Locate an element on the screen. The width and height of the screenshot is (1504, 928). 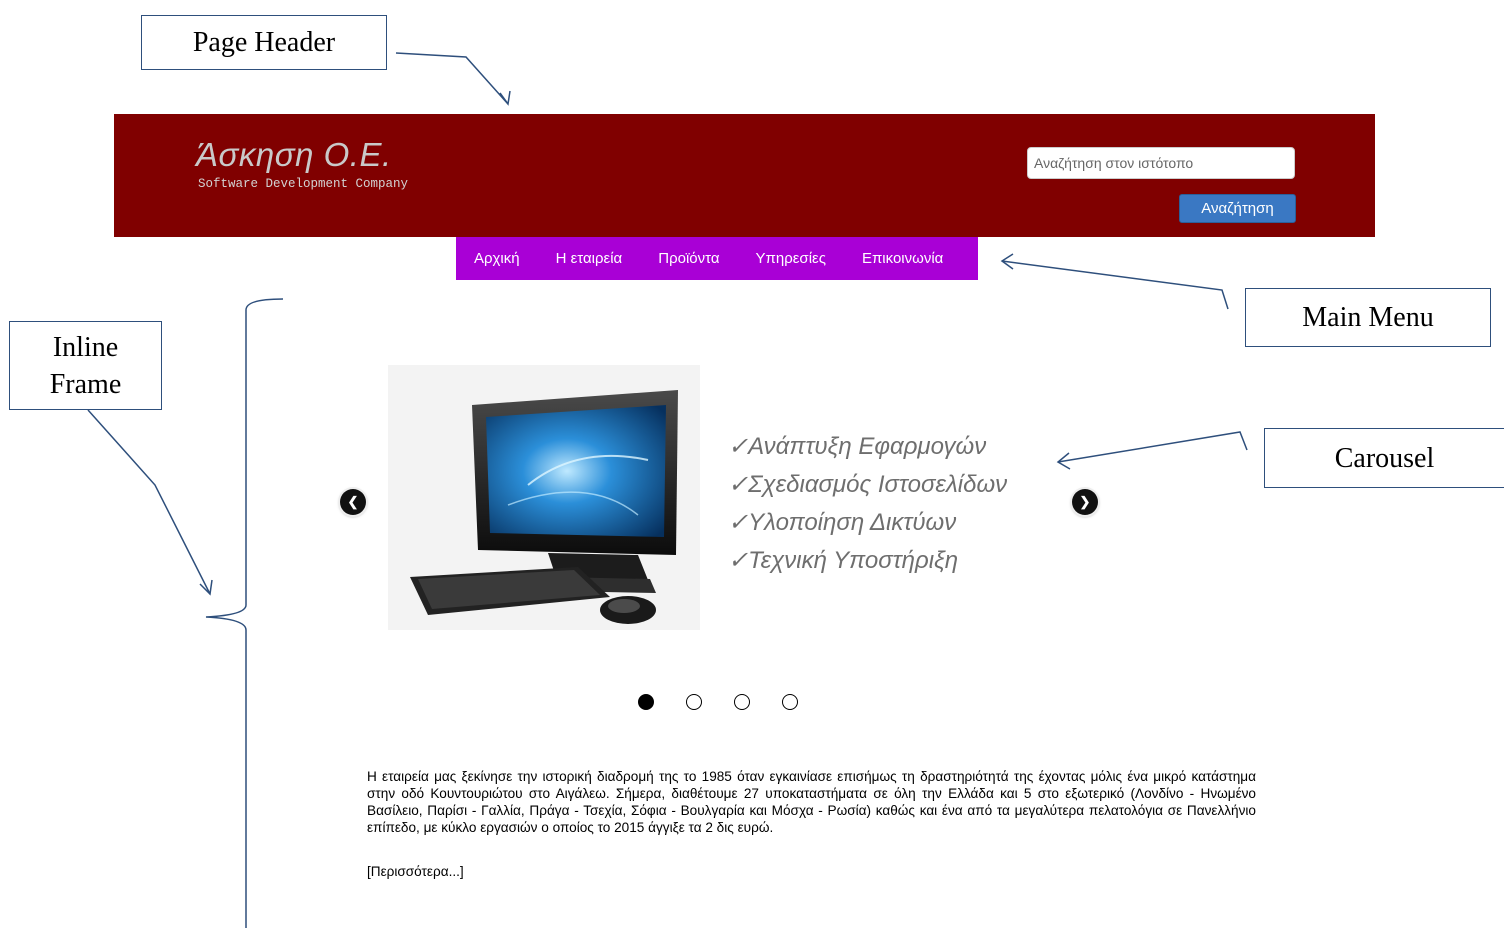
chevron-left-icon: ❮ is located at coordinates (353, 501).